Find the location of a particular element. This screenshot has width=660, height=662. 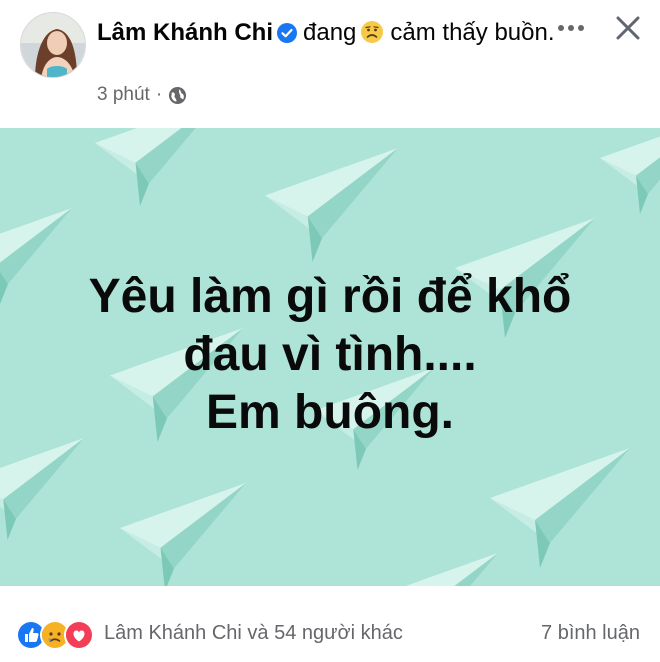

reaction-icons is located at coordinates (55, 635).